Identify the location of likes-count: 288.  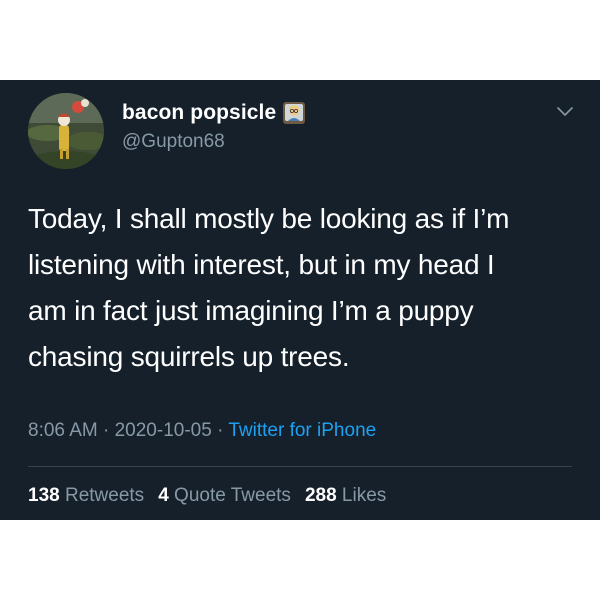
(320, 495).